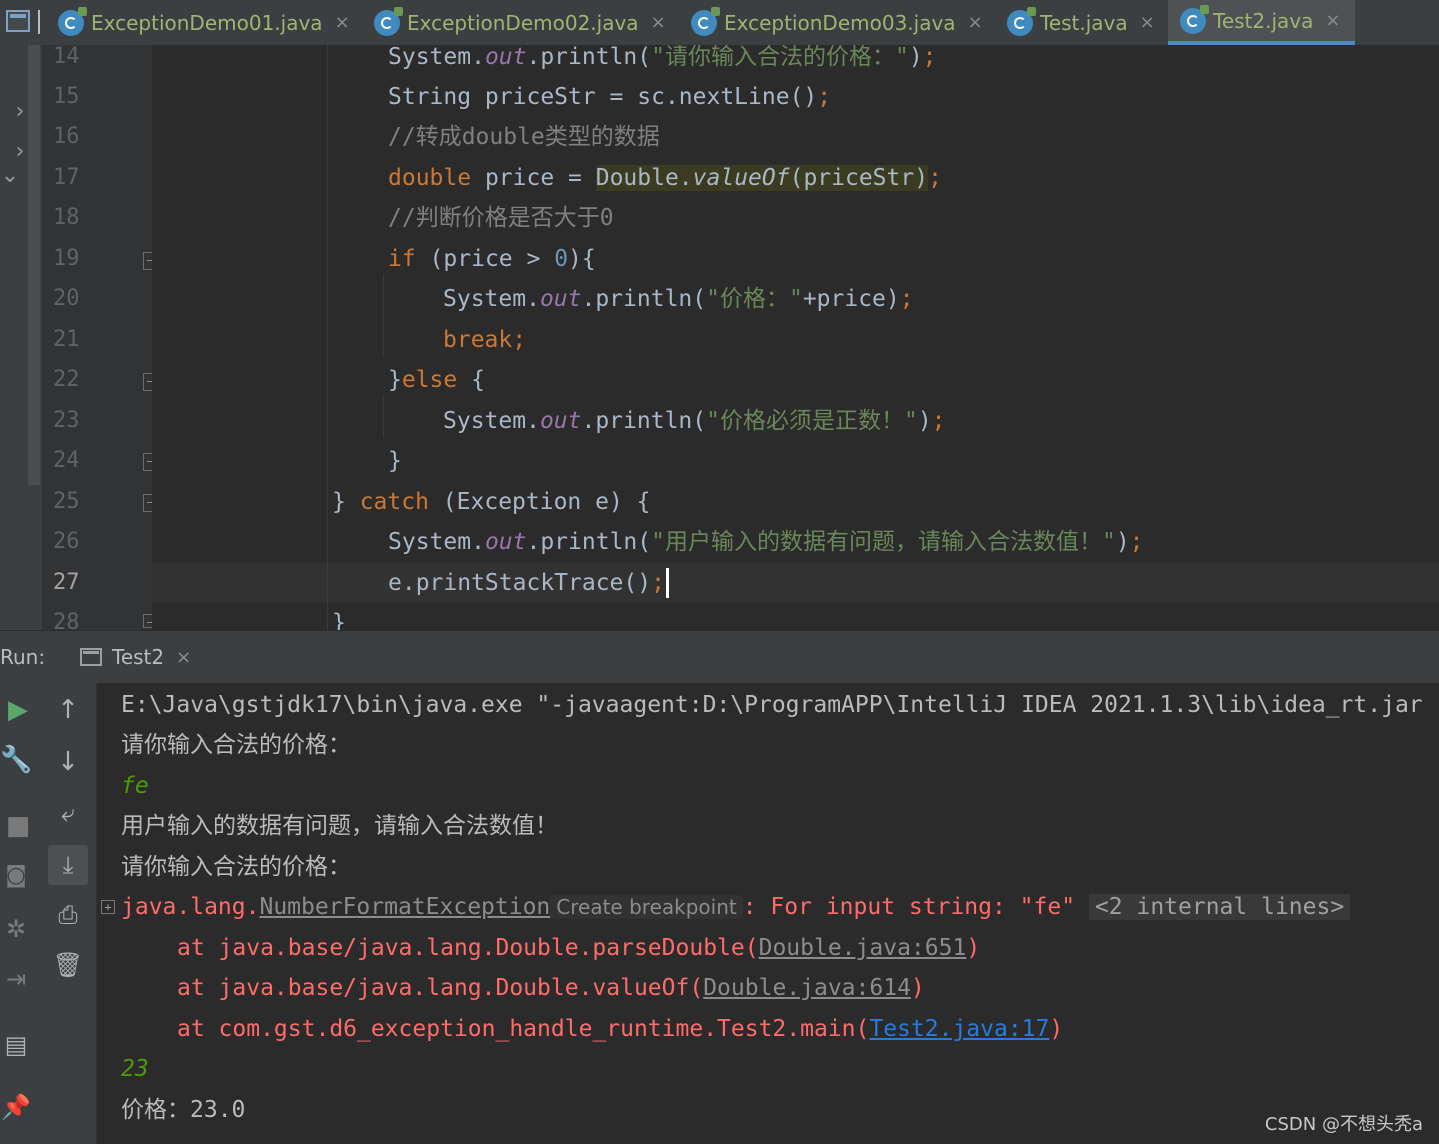 The width and height of the screenshot is (1439, 1144). What do you see at coordinates (694, 421) in the screenshot?
I see `code-line-23: System.out.println("价格必须是正数！");` at bounding box center [694, 421].